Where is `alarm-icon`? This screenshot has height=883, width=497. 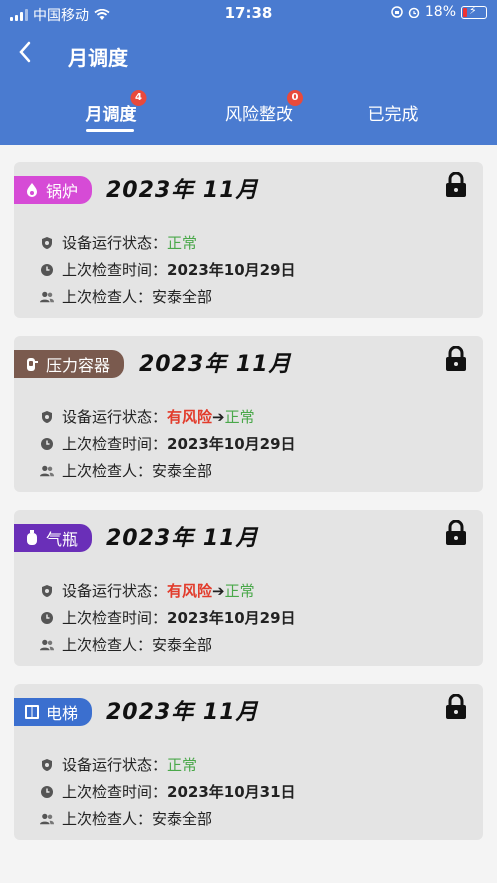
alarm-icon is located at coordinates (414, 12).